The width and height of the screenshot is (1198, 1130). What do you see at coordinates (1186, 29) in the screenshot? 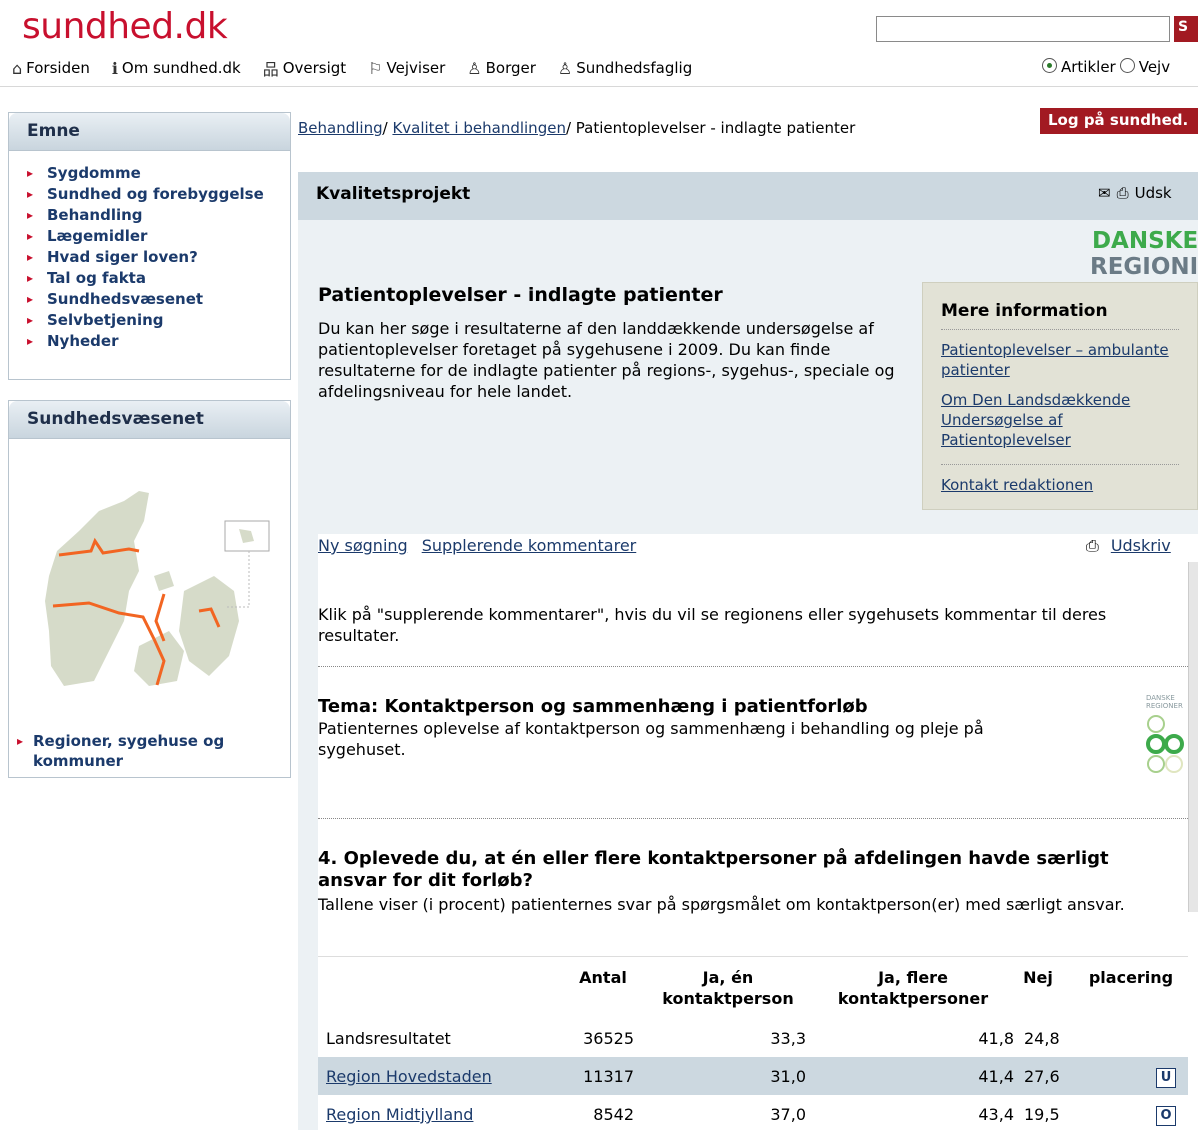
I see `search-button: S` at bounding box center [1186, 29].